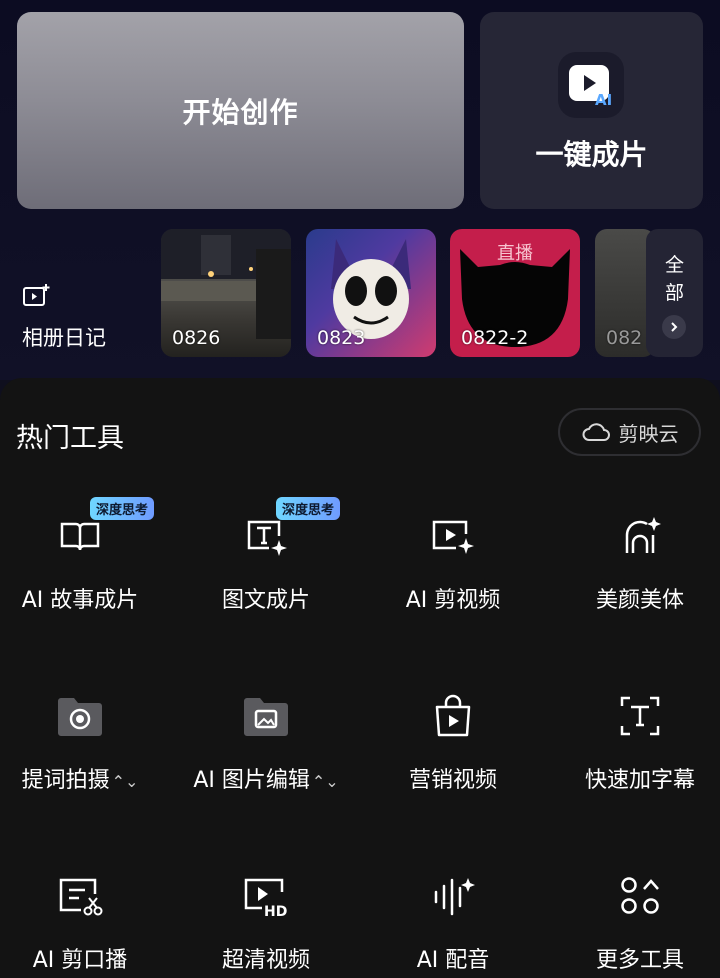 This screenshot has height=978, width=720. I want to click on voice-wave-icon, so click(453, 896).